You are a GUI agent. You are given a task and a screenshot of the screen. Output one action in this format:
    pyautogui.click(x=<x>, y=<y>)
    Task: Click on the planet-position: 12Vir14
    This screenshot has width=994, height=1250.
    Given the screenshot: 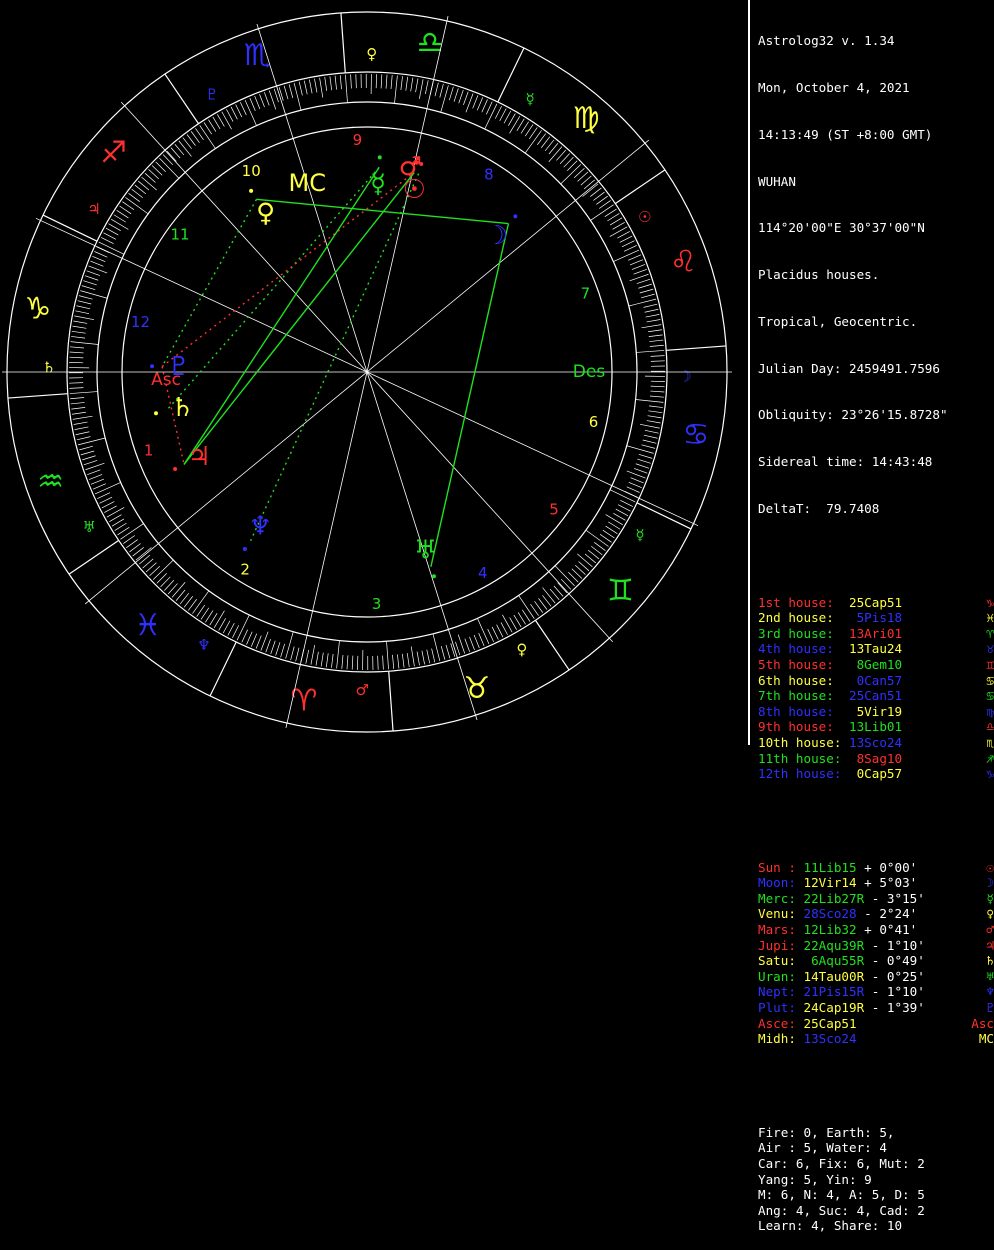 What is the action you would take?
    pyautogui.click(x=830, y=882)
    